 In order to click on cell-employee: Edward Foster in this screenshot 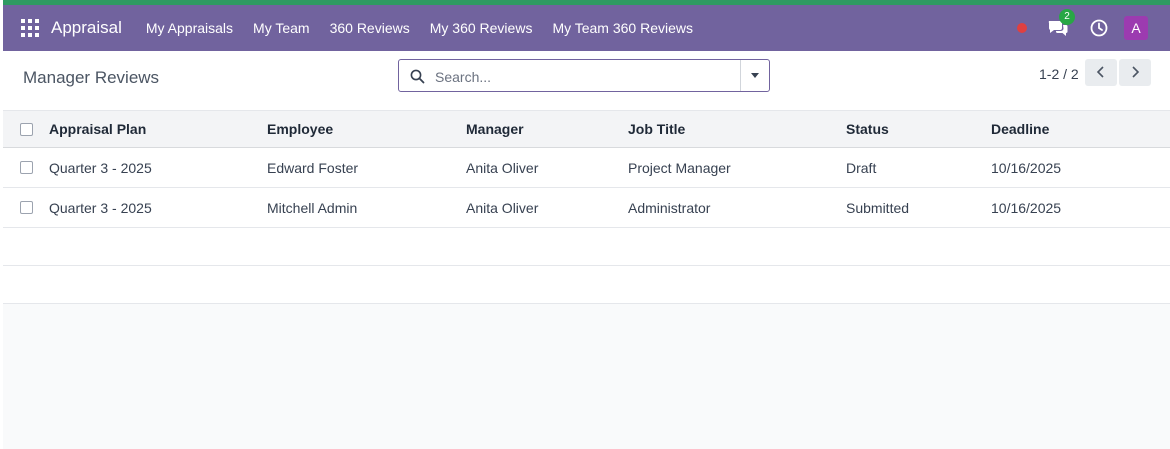, I will do `click(313, 167)`.